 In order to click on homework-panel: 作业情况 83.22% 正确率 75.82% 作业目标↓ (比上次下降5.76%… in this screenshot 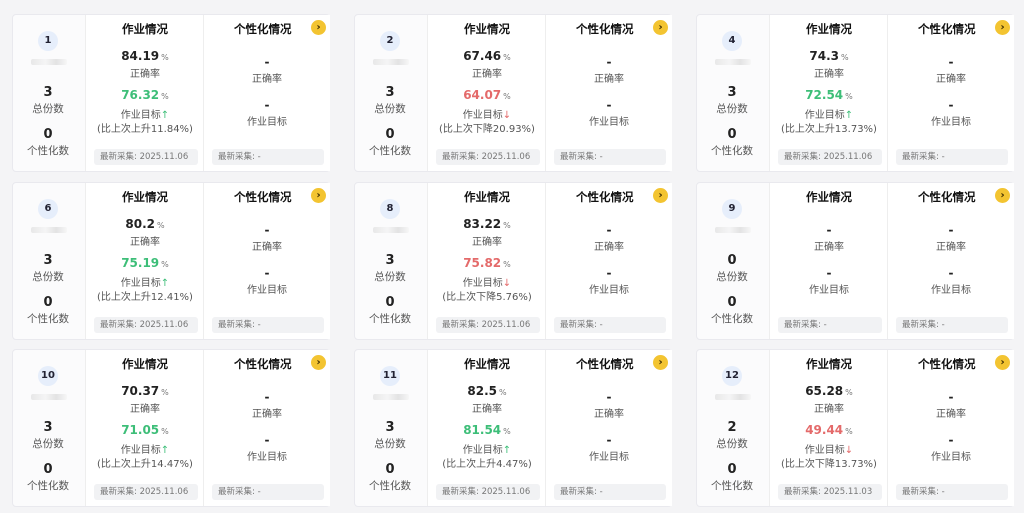, I will do `click(486, 261)`.